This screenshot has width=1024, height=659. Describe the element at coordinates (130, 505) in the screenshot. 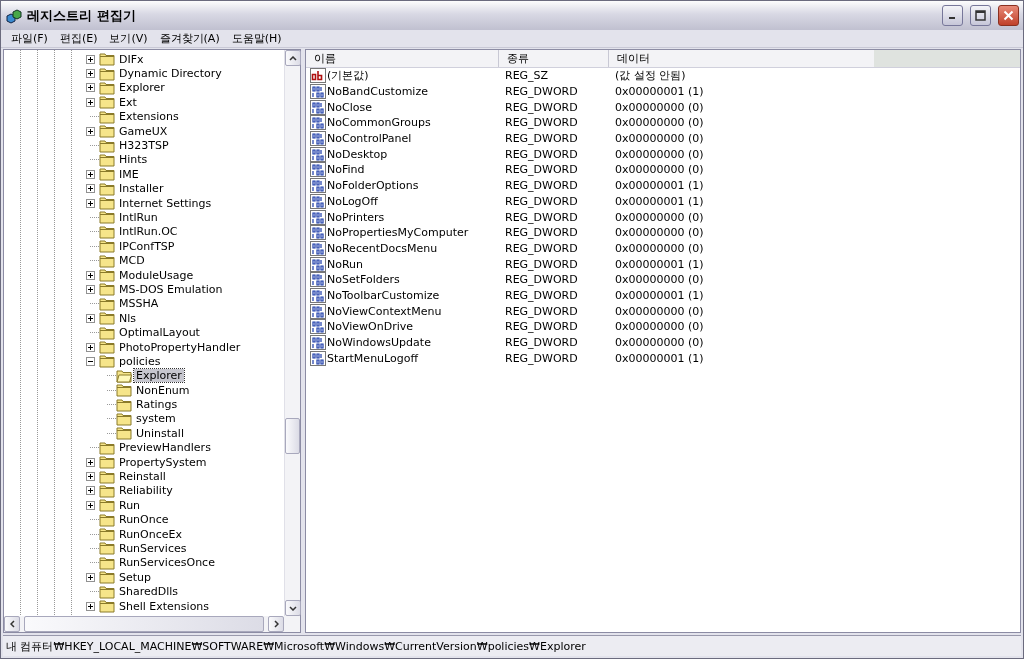

I see `tree-item: Run` at that location.